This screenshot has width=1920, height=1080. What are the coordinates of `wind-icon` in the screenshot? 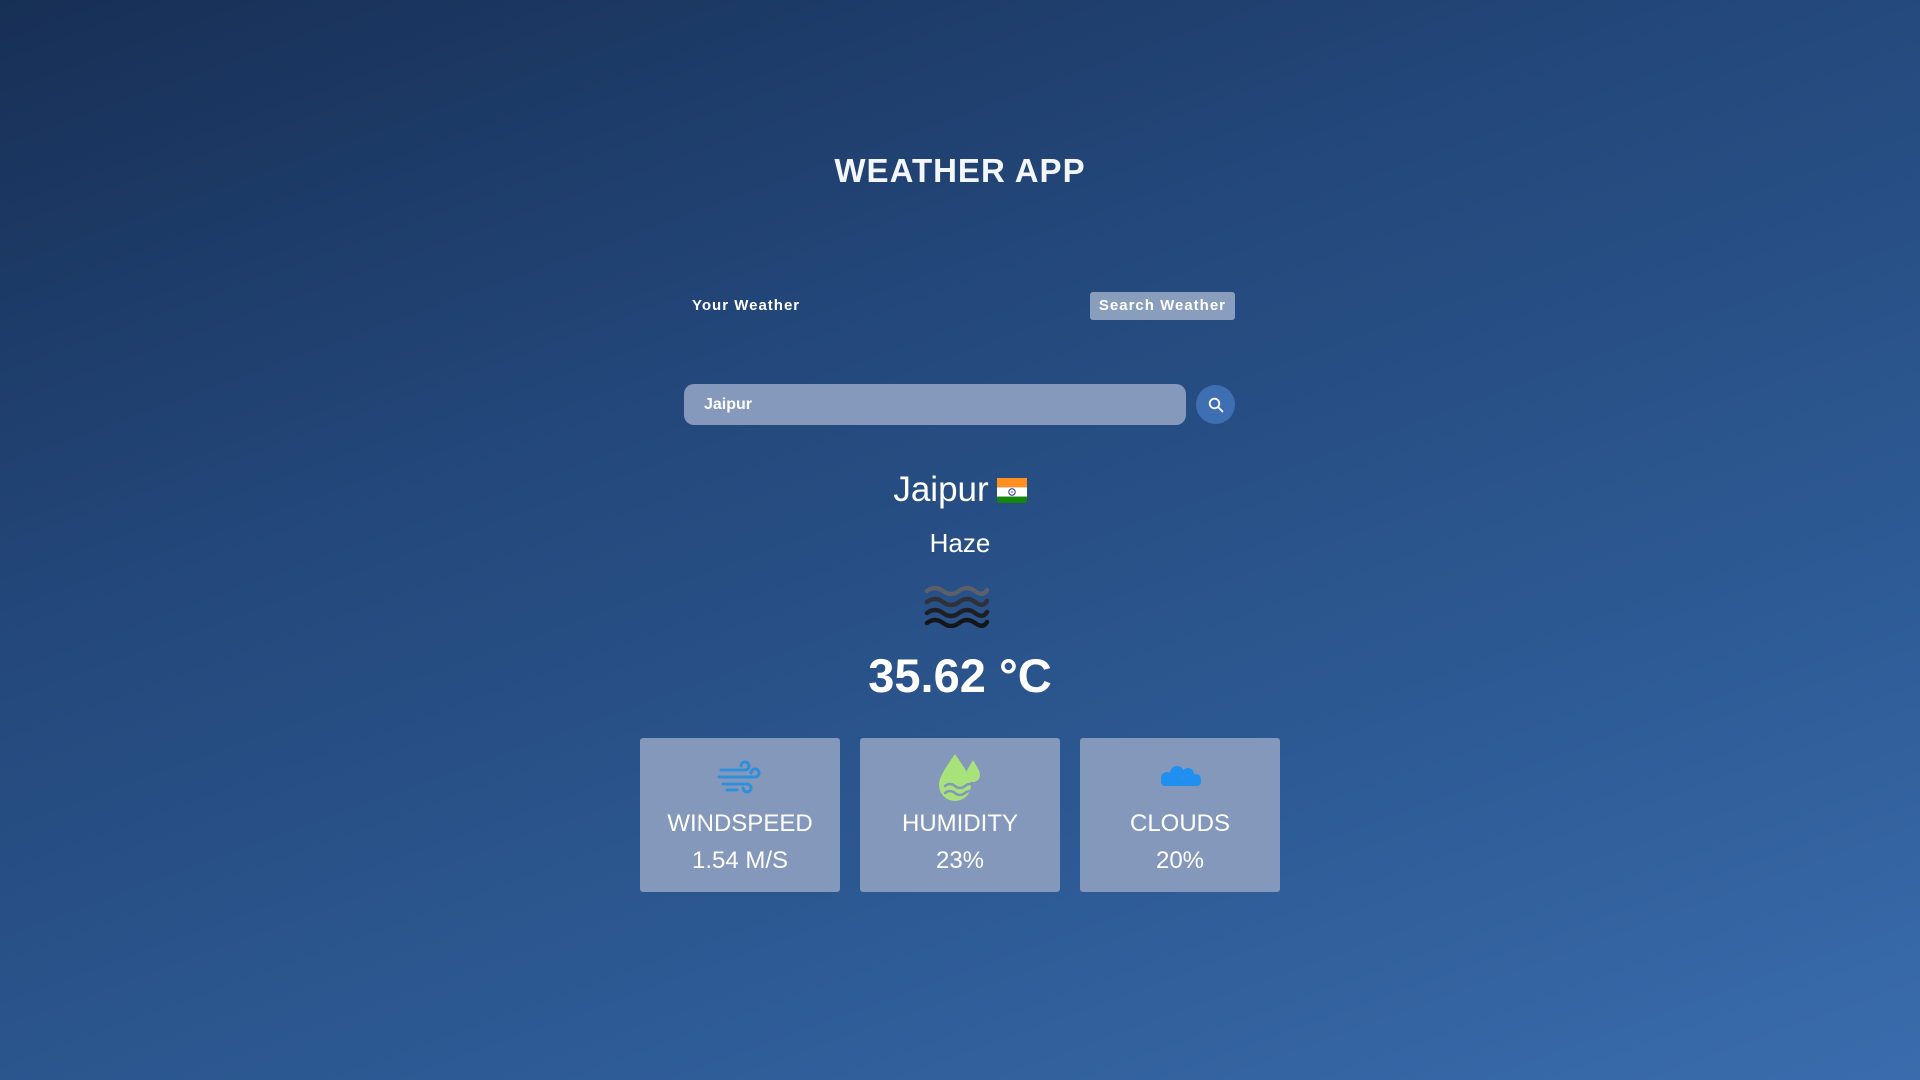 It's located at (740, 777).